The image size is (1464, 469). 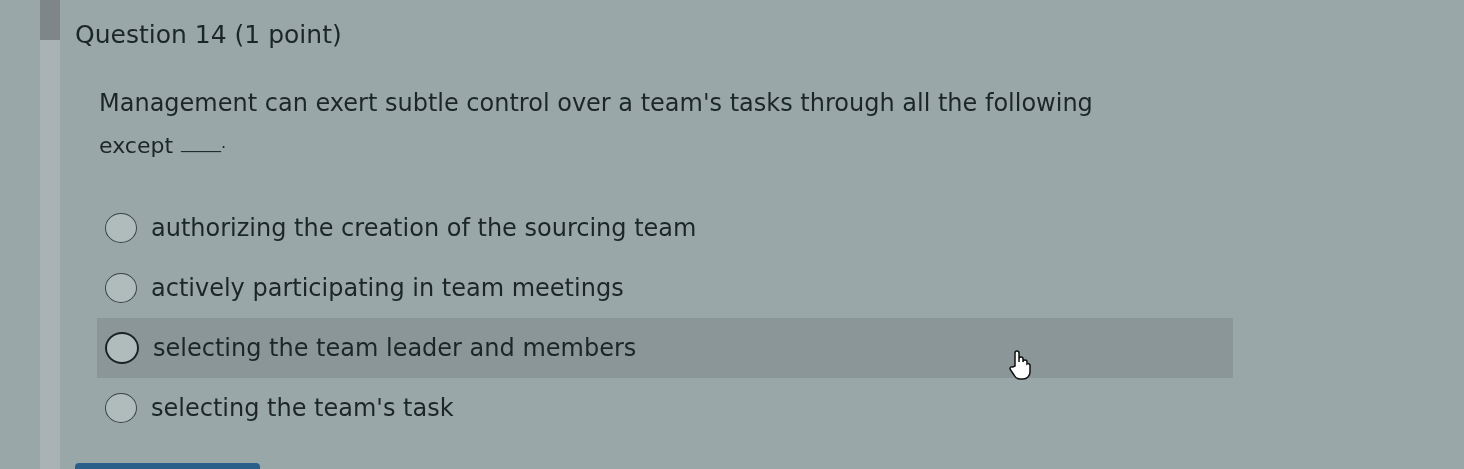 I want to click on answer-option: authorizing the creation of the sourcing team, so click(x=665, y=228).